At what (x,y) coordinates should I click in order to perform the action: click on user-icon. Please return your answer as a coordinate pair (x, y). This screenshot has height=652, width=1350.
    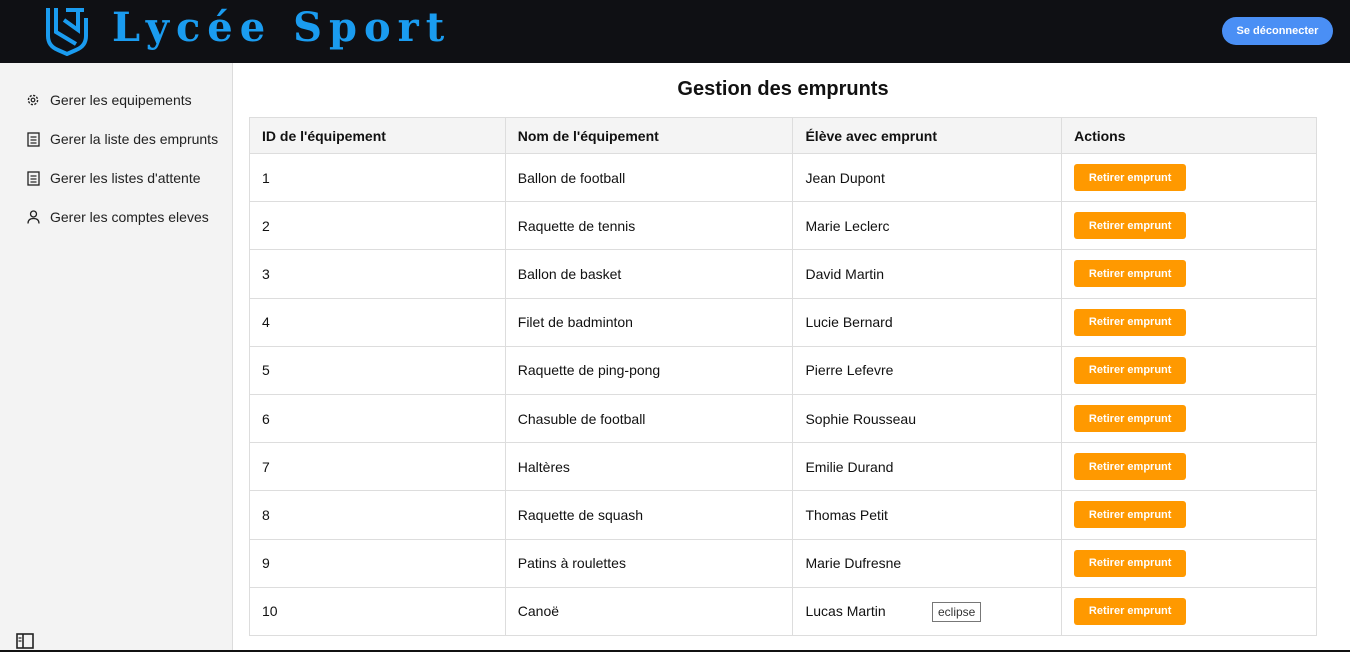
    Looking at the image, I should click on (33, 217).